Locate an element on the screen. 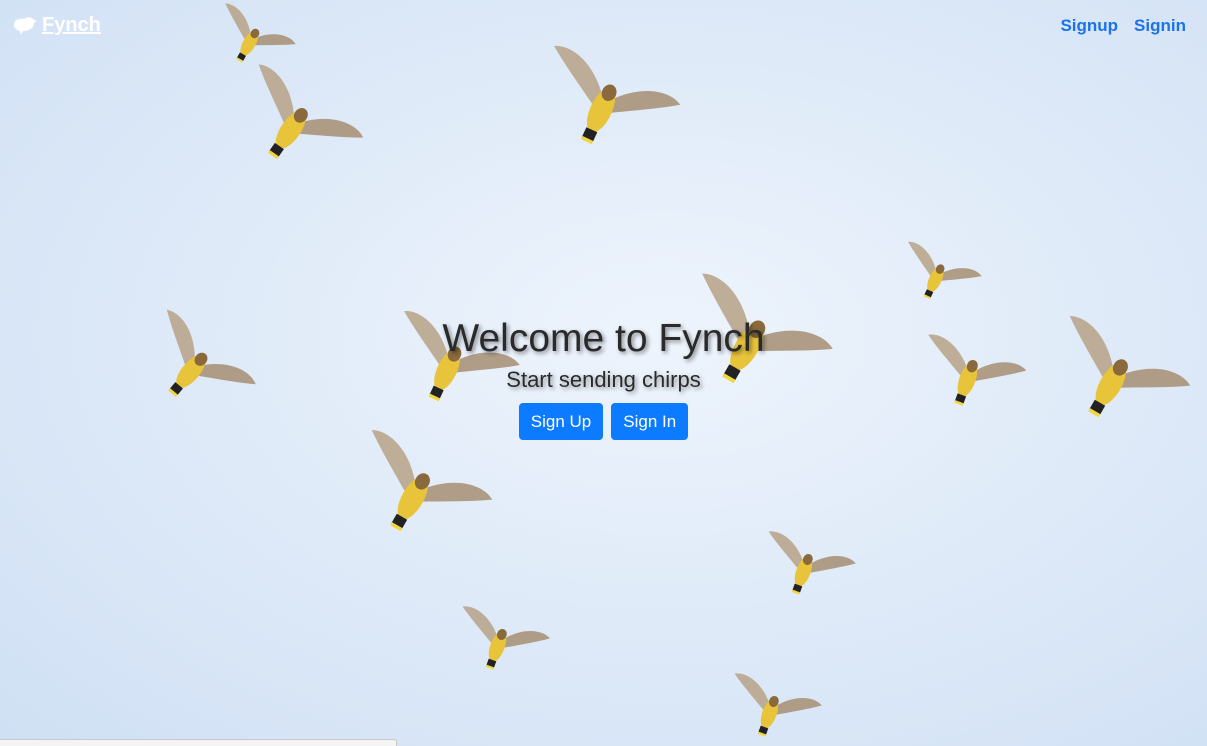 This screenshot has height=746, width=1207. hero-button-row: Sign Up Sign In is located at coordinates (603, 421).